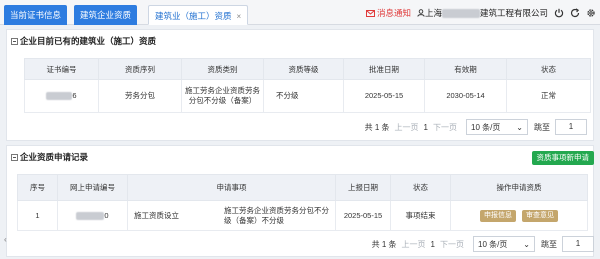 This screenshot has height=259, width=600. I want to click on apply-item-type: 施工资质设立, so click(156, 215).